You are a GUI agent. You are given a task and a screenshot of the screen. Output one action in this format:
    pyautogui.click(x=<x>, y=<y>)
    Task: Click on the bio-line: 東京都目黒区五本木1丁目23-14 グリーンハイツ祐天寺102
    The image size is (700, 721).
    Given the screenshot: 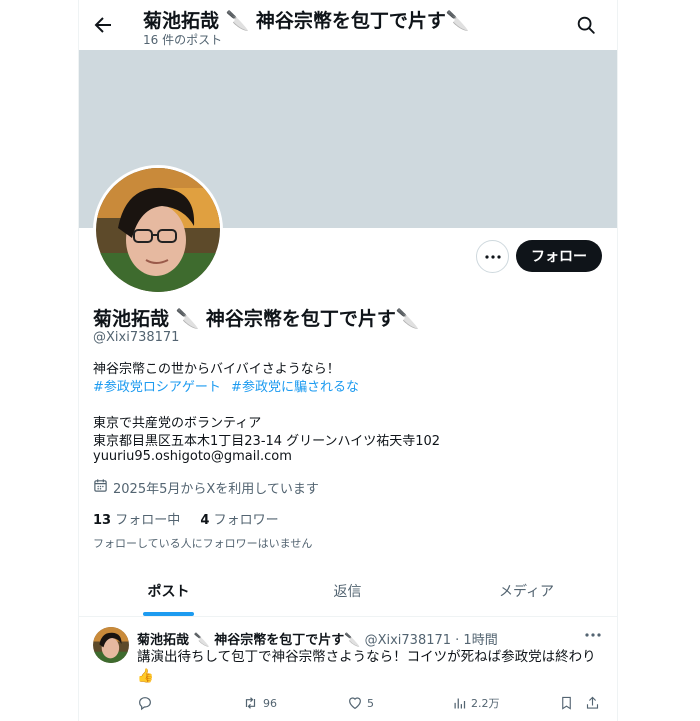 What is the action you would take?
    pyautogui.click(x=267, y=441)
    